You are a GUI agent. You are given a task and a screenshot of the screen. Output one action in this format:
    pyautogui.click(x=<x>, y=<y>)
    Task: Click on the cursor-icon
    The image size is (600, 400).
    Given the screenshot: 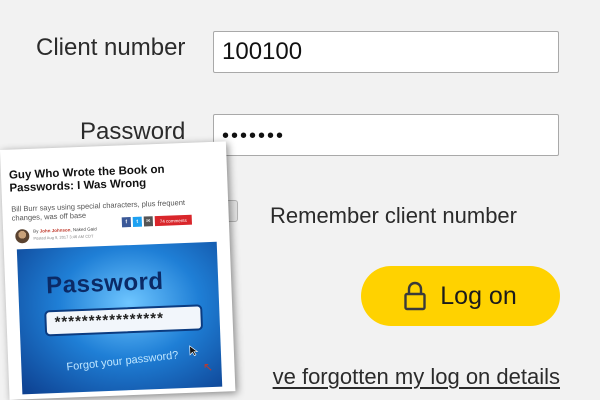 What is the action you would take?
    pyautogui.click(x=194, y=351)
    